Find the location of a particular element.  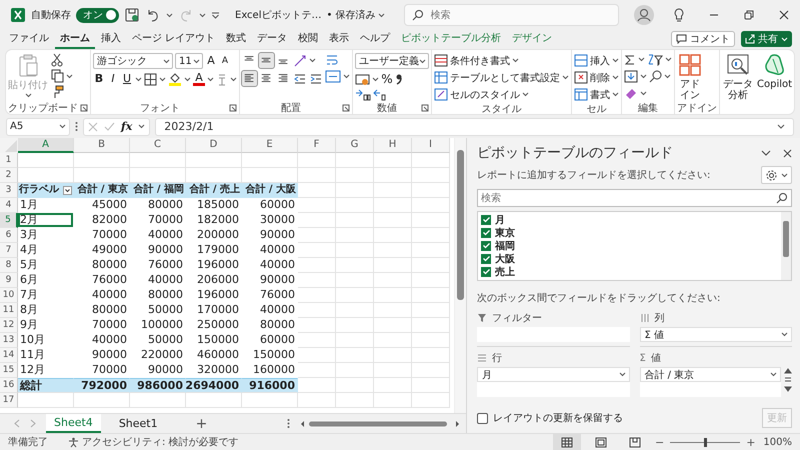

currency-icon is located at coordinates (362, 79).